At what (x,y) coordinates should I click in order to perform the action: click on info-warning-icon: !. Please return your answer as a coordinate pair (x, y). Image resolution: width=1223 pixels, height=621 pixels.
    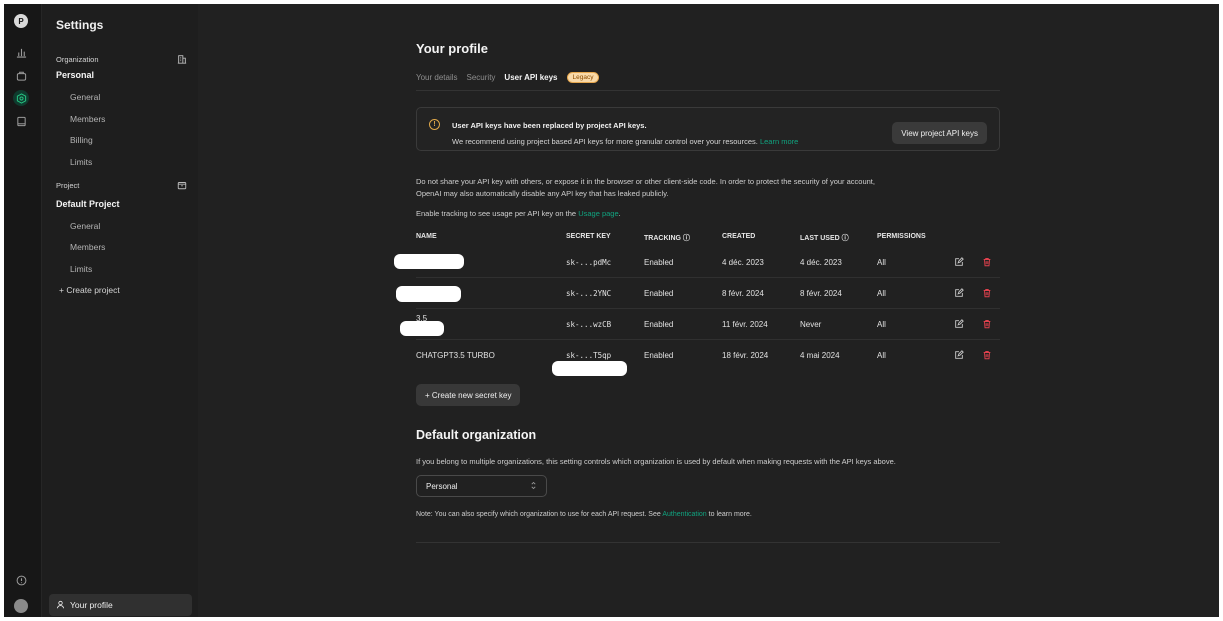
    Looking at the image, I should click on (434, 124).